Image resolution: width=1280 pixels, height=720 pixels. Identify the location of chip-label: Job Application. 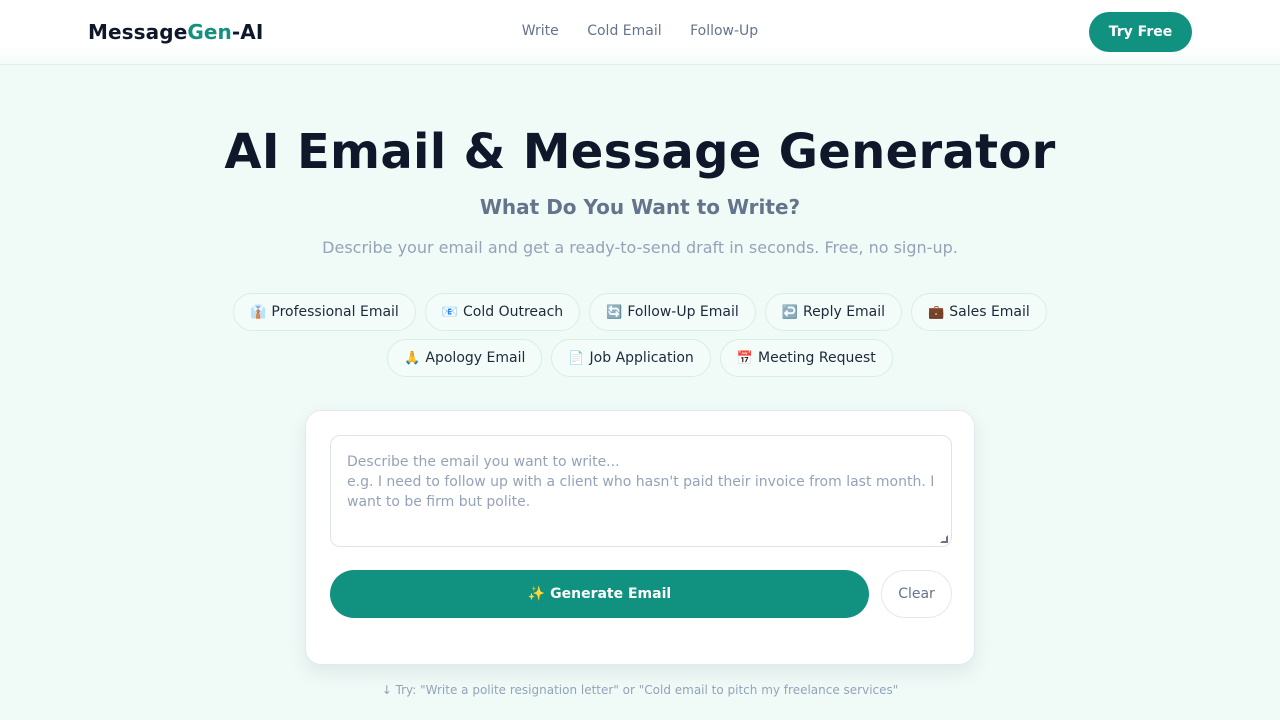
(641, 358).